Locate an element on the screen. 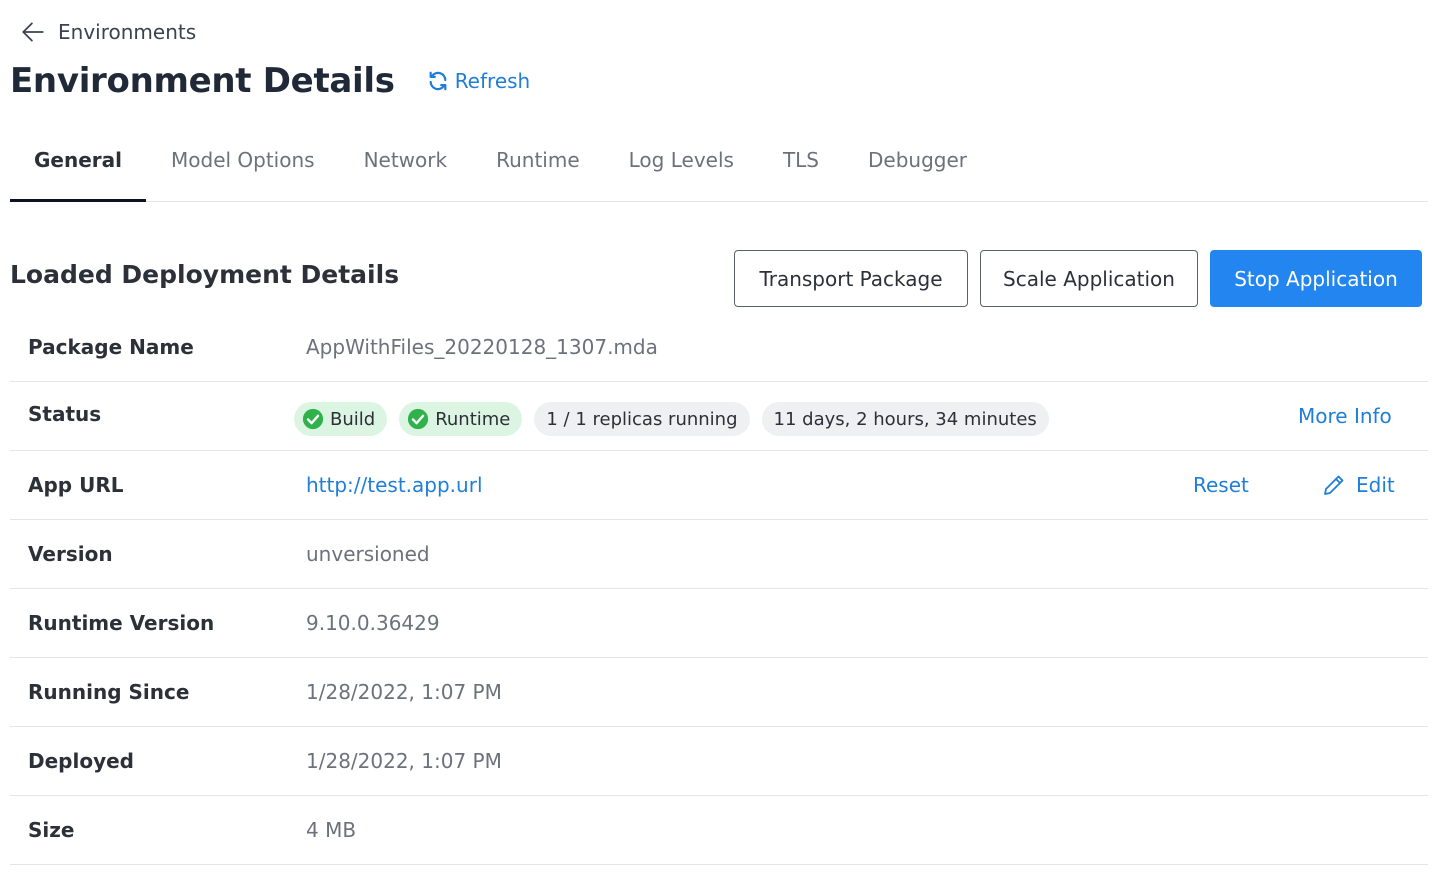  version-value: unversioned is located at coordinates (368, 554).